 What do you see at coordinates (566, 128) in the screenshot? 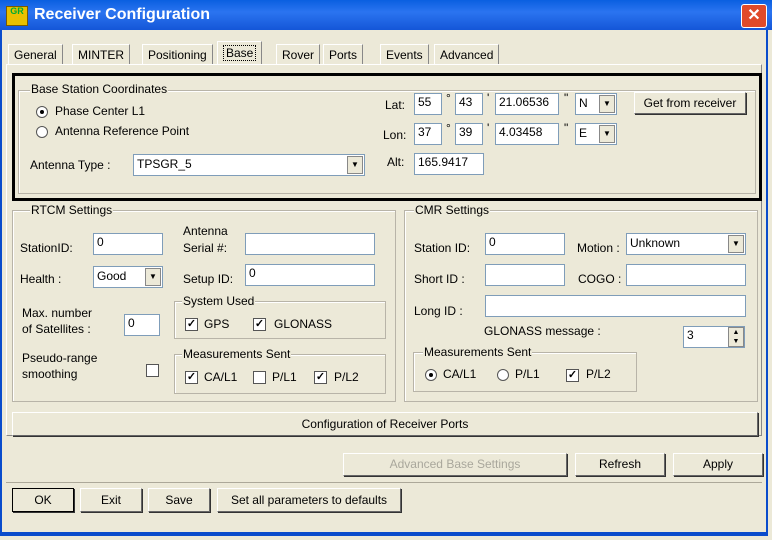
I see `lon-sec-symbol: "` at bounding box center [566, 128].